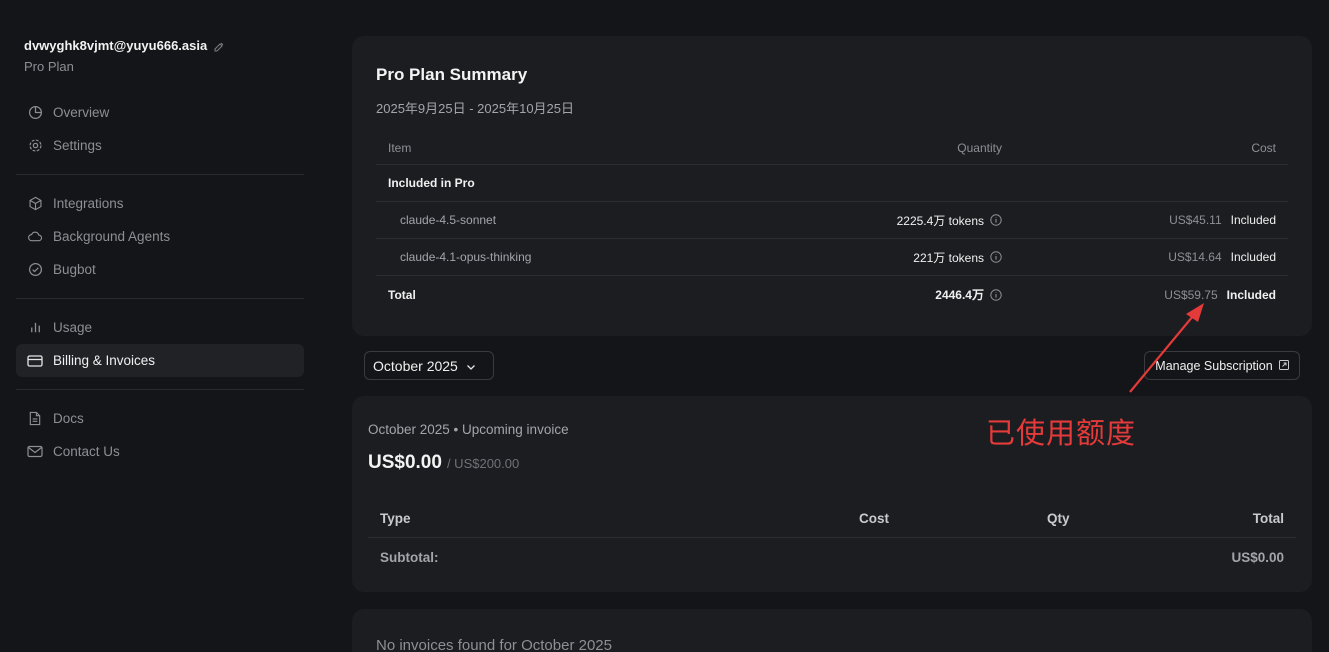 The width and height of the screenshot is (1329, 652). I want to click on invoice-amount: US$0.00 / US$200.00, so click(443, 463).